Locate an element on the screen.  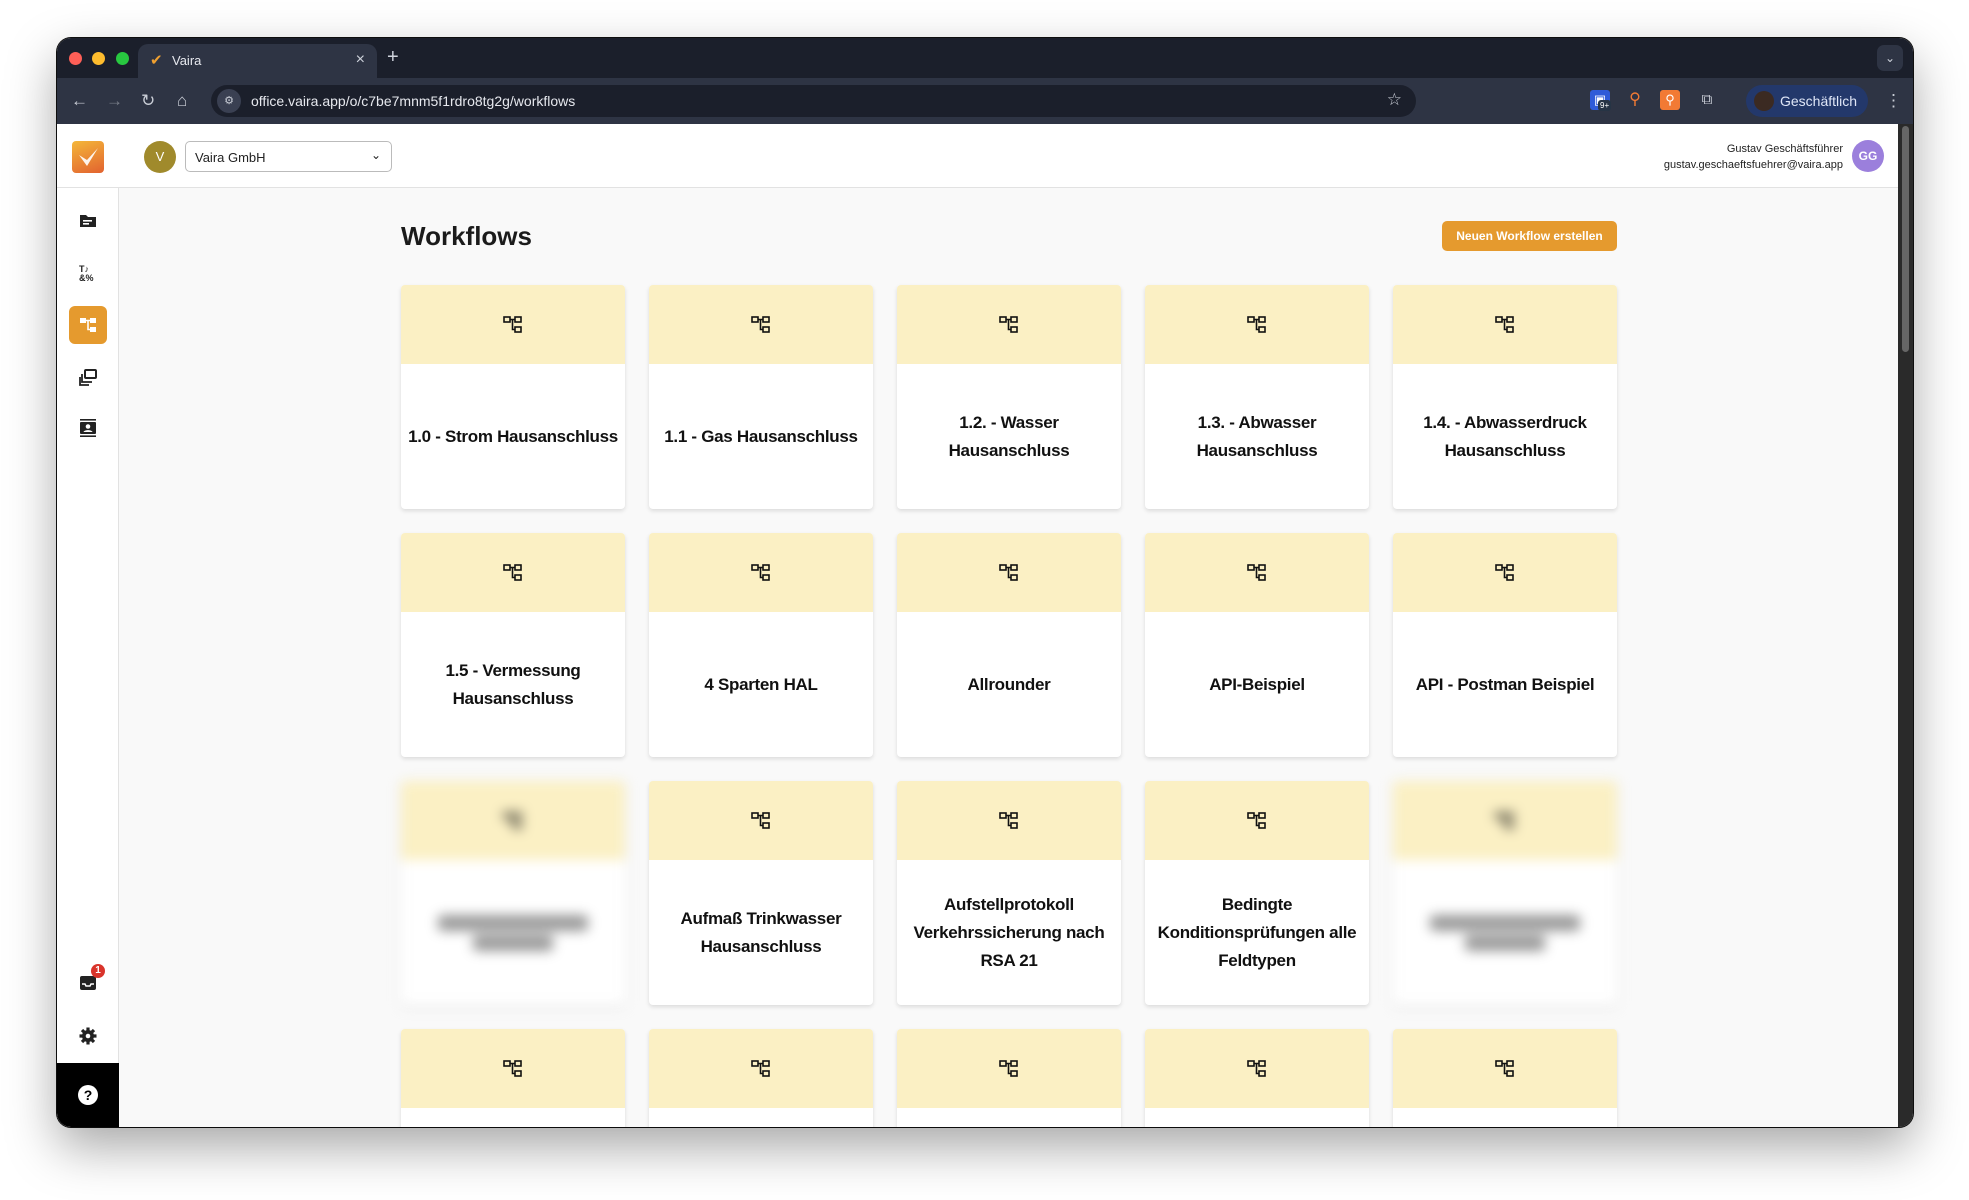
workflow-card: 4 Sparten HAL is located at coordinates (761, 645).